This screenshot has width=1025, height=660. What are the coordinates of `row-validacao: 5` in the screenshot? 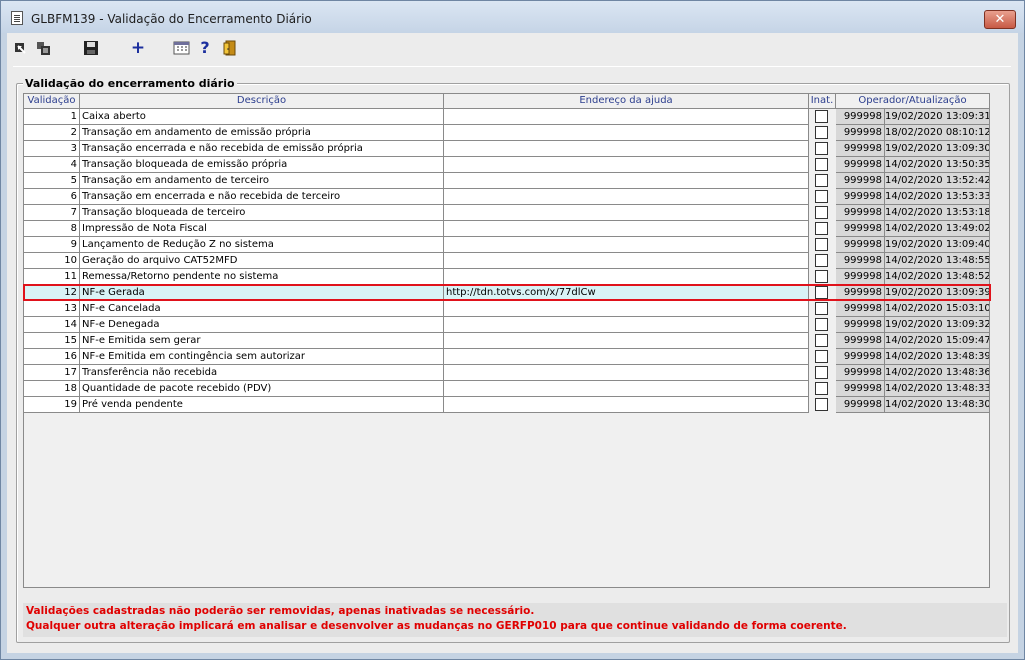 It's located at (52, 181).